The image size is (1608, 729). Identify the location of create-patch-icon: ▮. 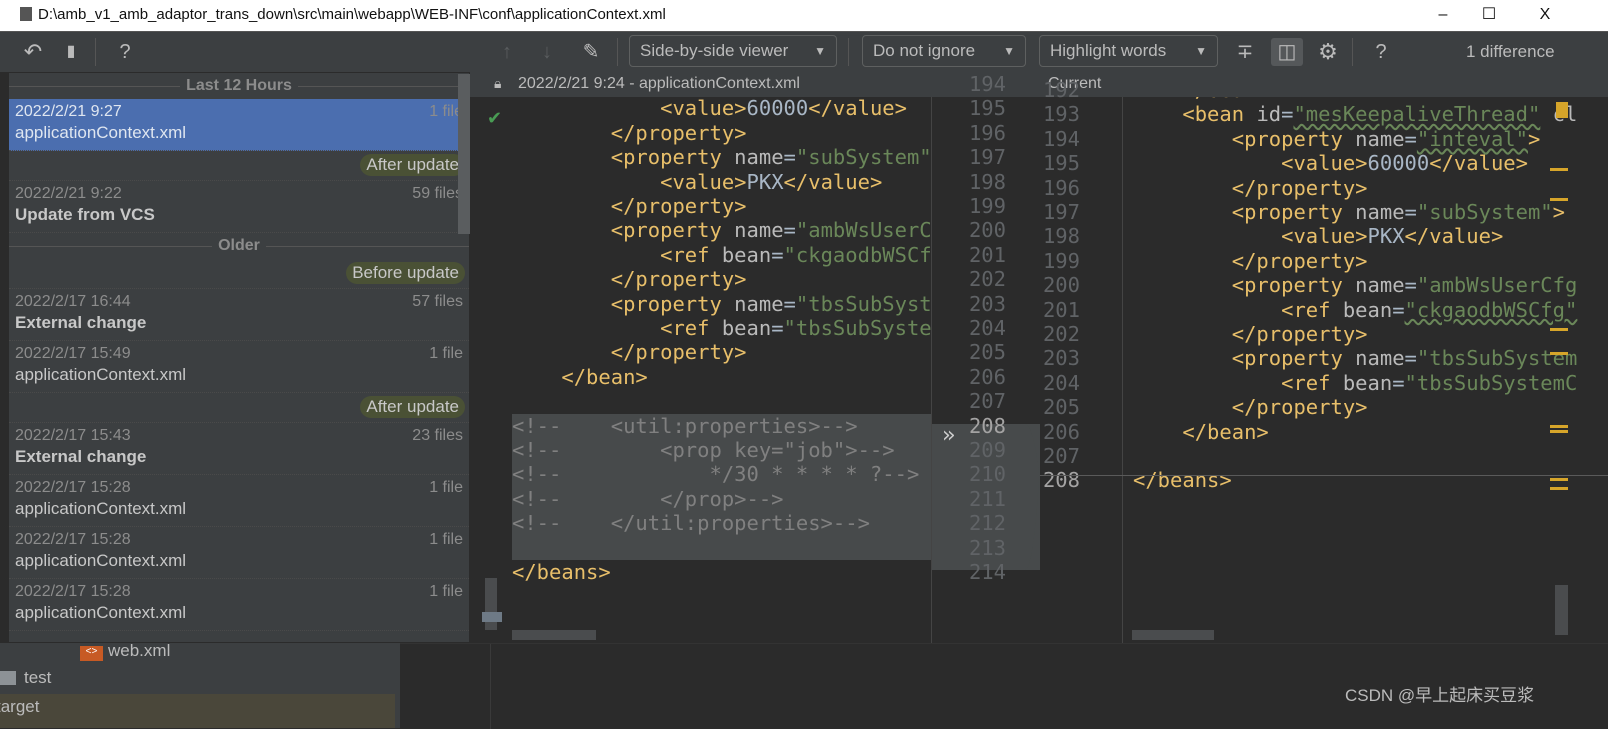
(71, 52).